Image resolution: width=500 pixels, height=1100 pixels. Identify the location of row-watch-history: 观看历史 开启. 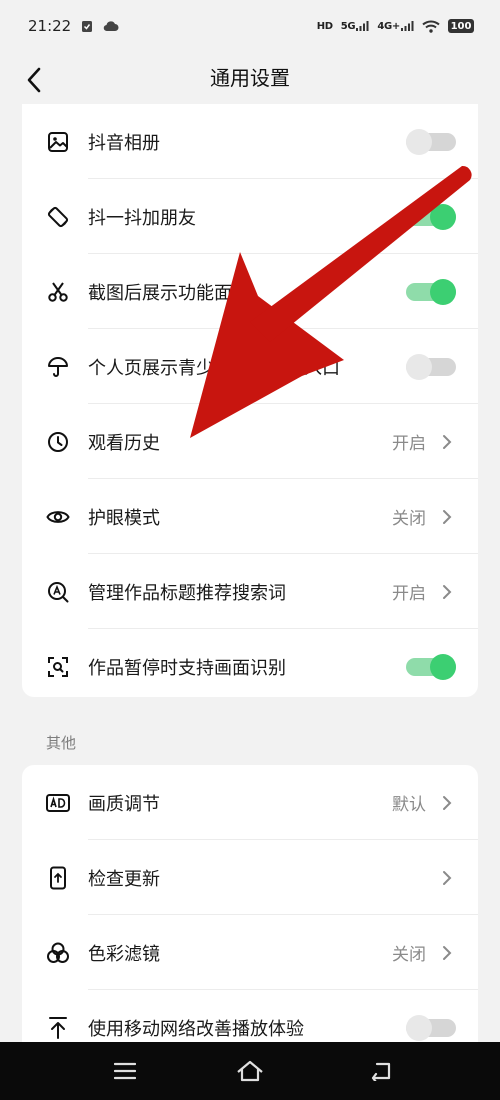
(250, 441).